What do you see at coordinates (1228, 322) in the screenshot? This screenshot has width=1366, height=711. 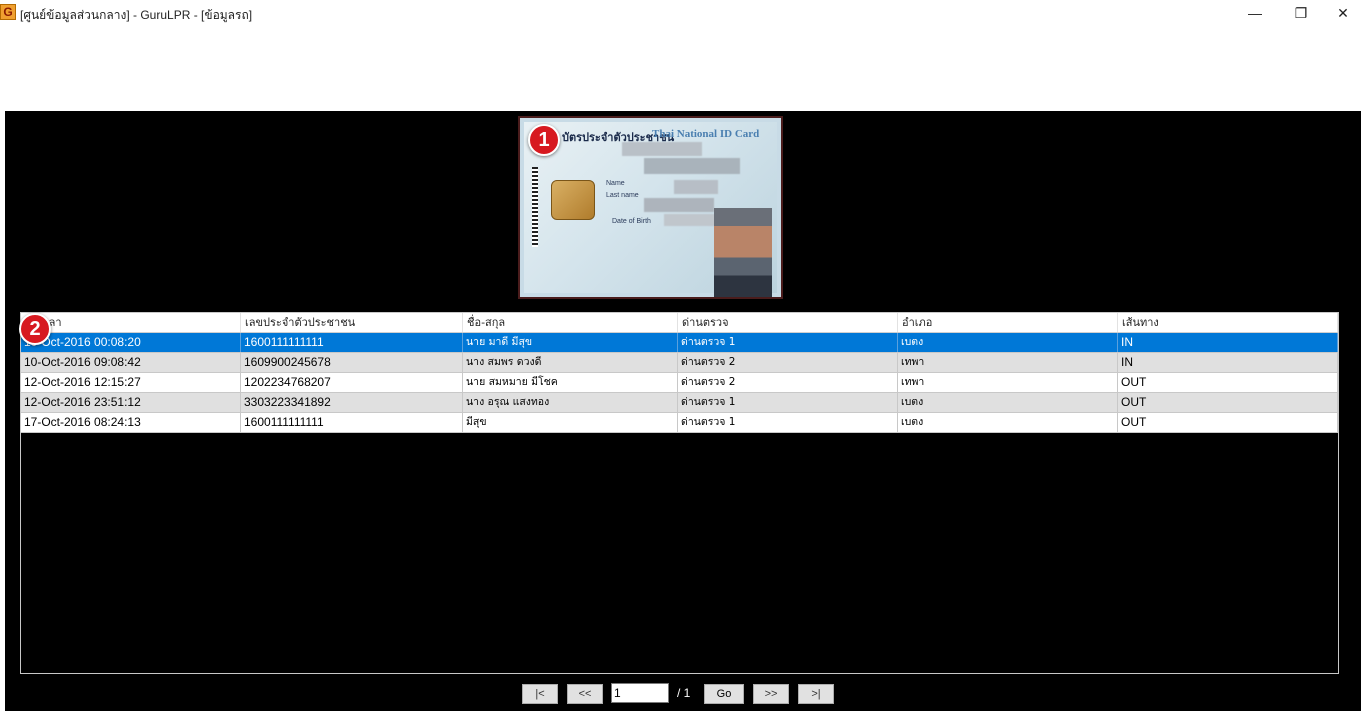 I see `column-header-route: เส้นทาง` at bounding box center [1228, 322].